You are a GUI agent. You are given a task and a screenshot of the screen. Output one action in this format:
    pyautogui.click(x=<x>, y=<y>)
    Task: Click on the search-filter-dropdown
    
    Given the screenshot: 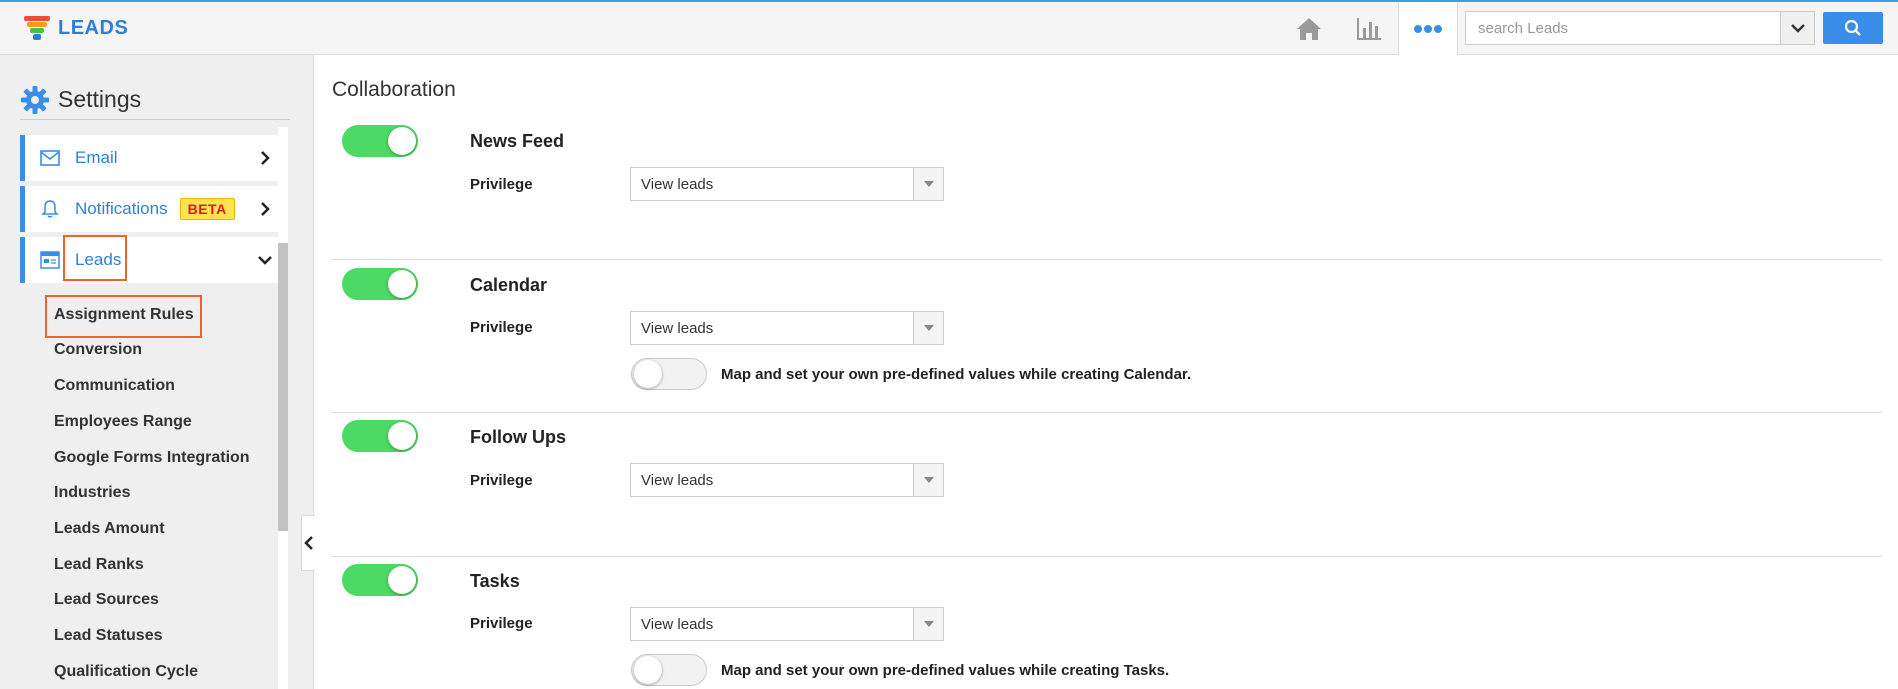 What is the action you would take?
    pyautogui.click(x=1797, y=28)
    